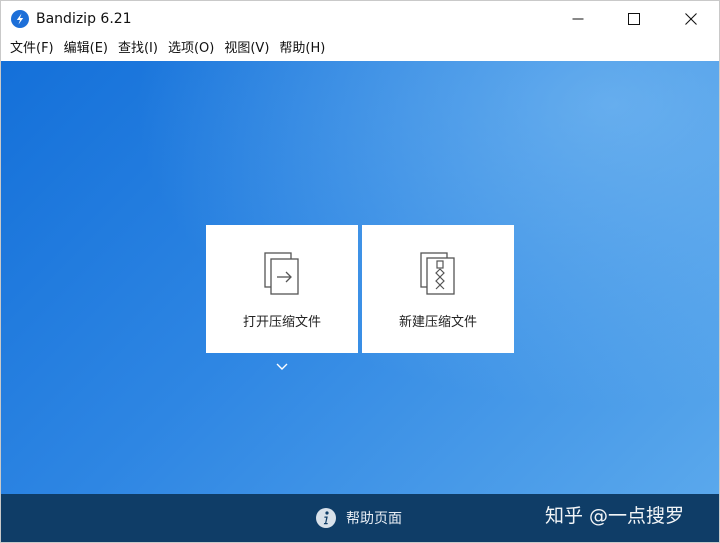 Image resolution: width=720 pixels, height=543 pixels. I want to click on menu-bar: 文件(F) 编辑(E) 查找(I) 选项(O) 视图(V) 帮助(H), so click(360, 49).